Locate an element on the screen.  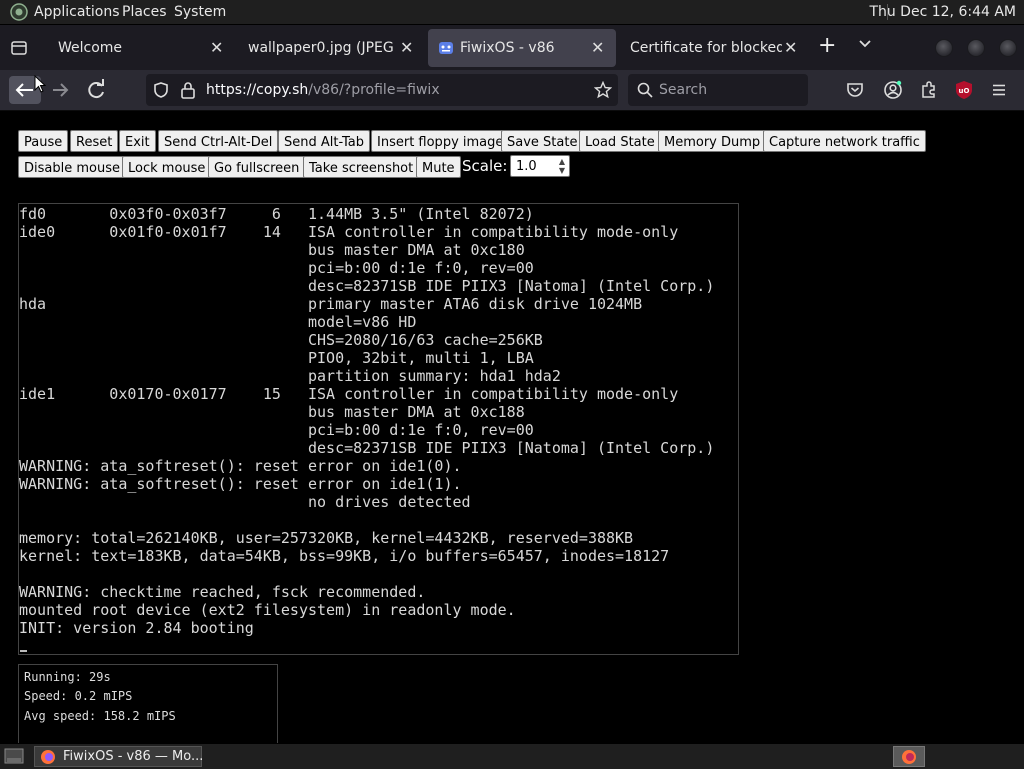
stat-running: Running: 29s is located at coordinates (67, 677).